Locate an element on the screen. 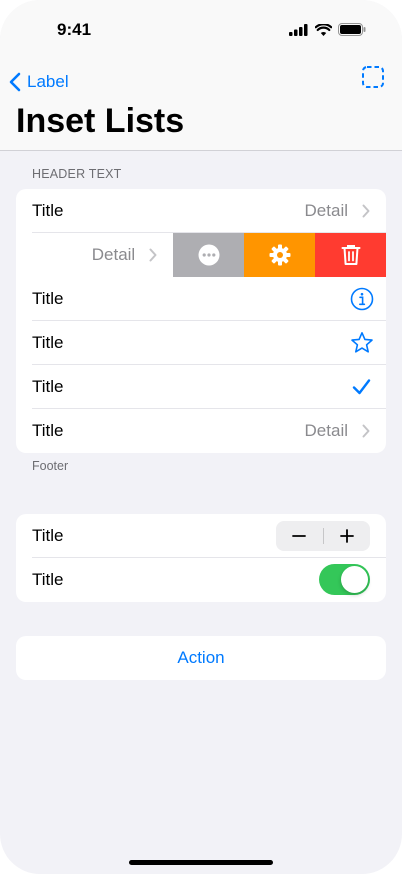  toggle-switch is located at coordinates (344, 579).